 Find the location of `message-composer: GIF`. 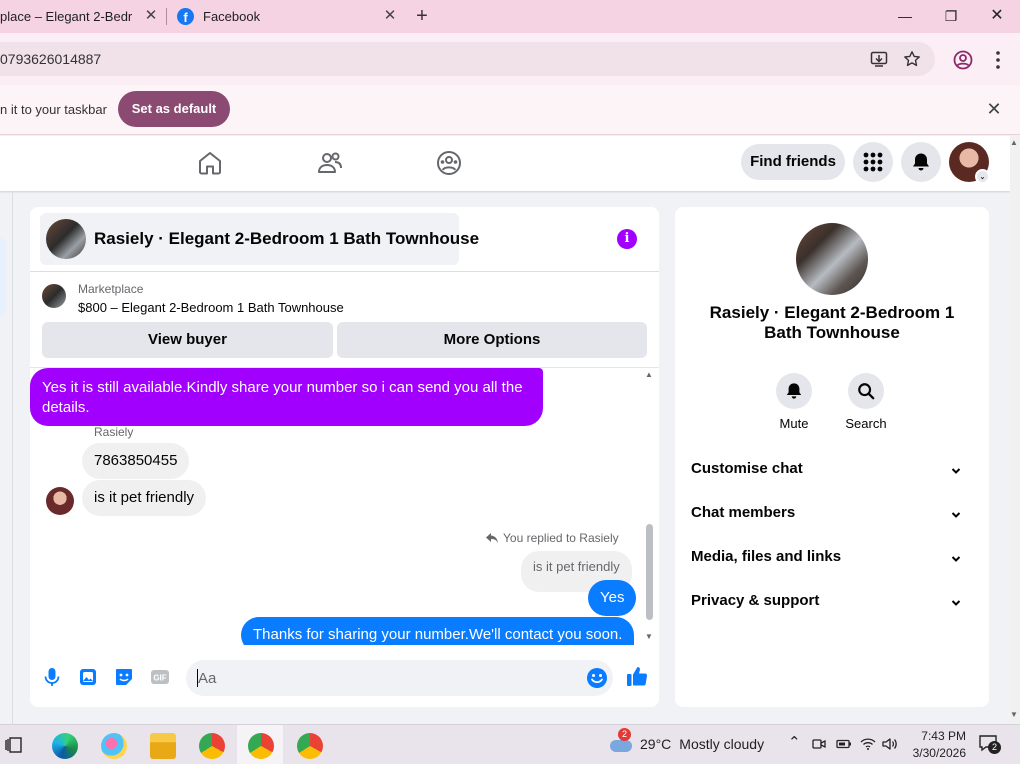

message-composer: GIF is located at coordinates (344, 677).